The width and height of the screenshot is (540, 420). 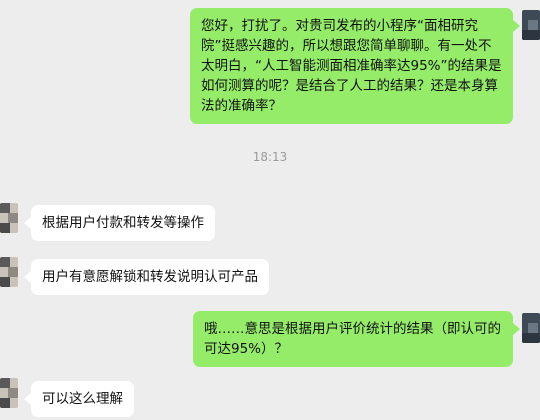 I want to click on incoming-message-bubble: 可以这么理解, so click(x=79, y=399).